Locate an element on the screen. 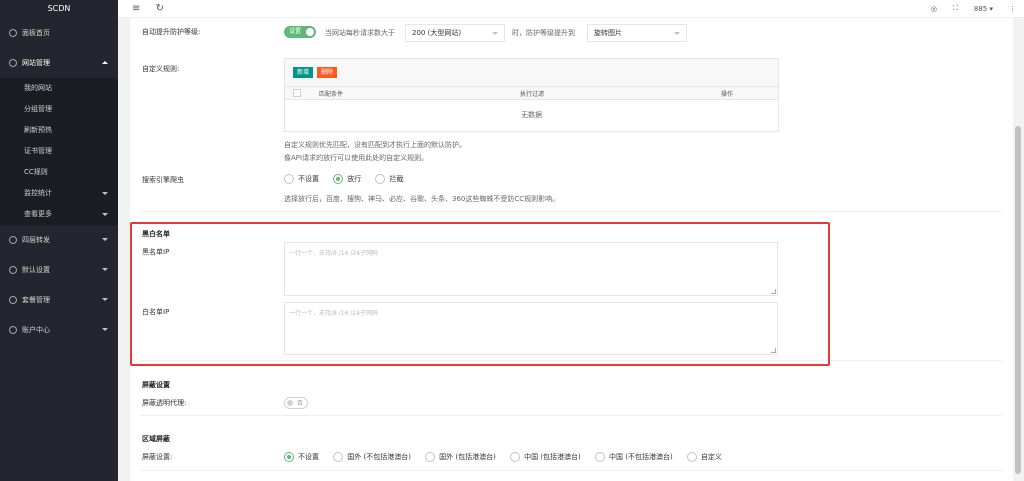 The image size is (1024, 481). refresh-icon: ↻ is located at coordinates (160, 8).